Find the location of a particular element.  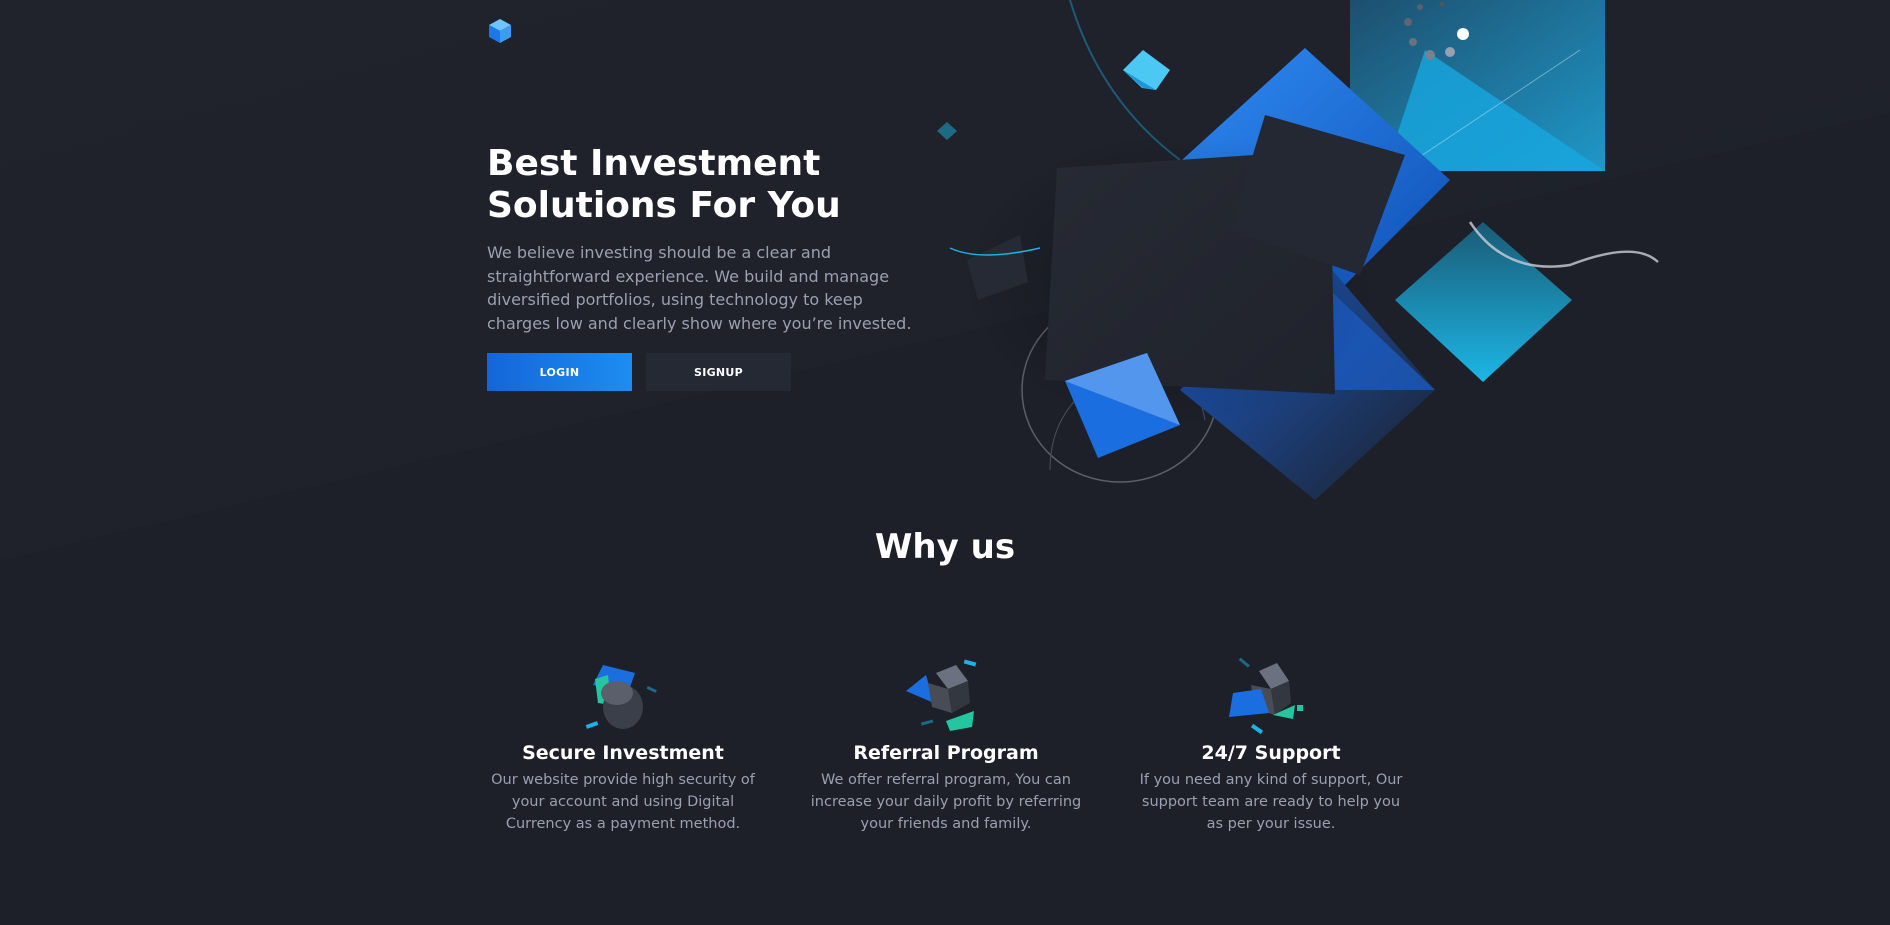

hero-title: Best Investment Solutions For You is located at coordinates (664, 184).